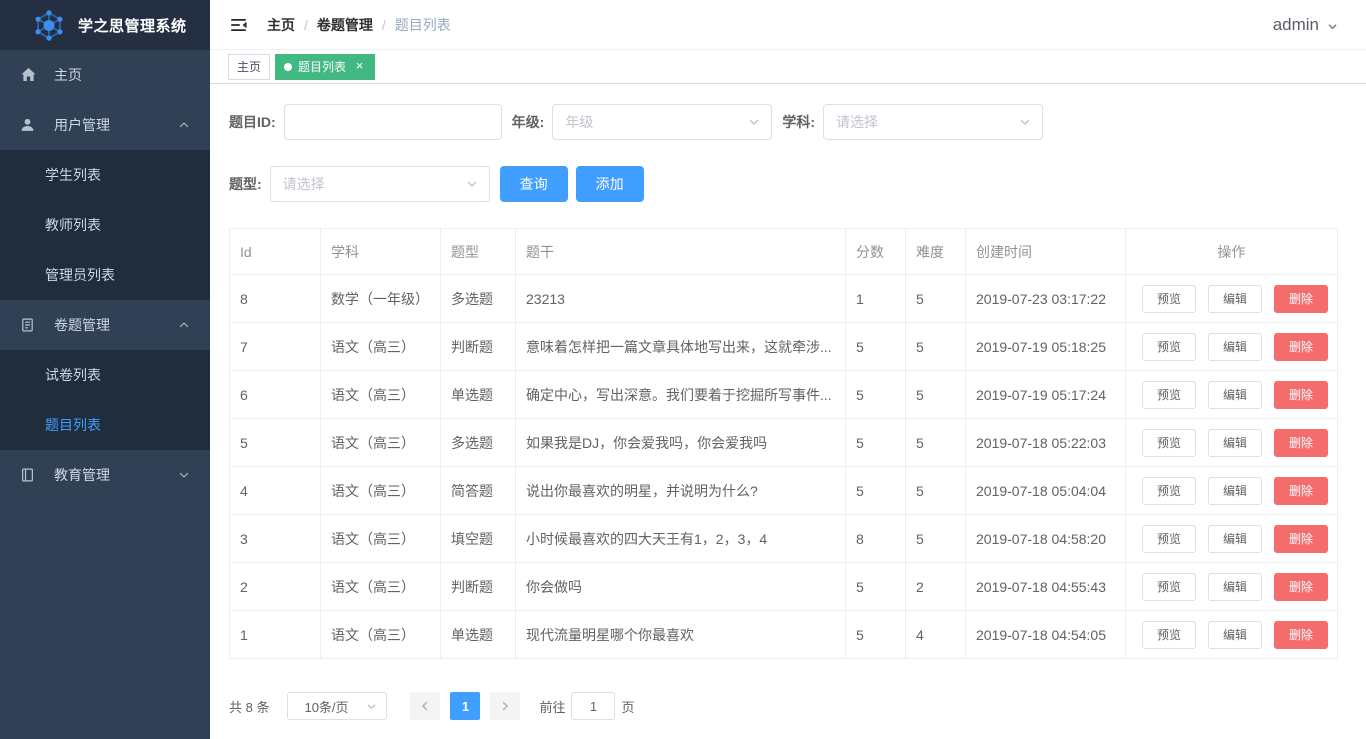 The width and height of the screenshot is (1366, 739). I want to click on column-header: 题型, so click(478, 251).